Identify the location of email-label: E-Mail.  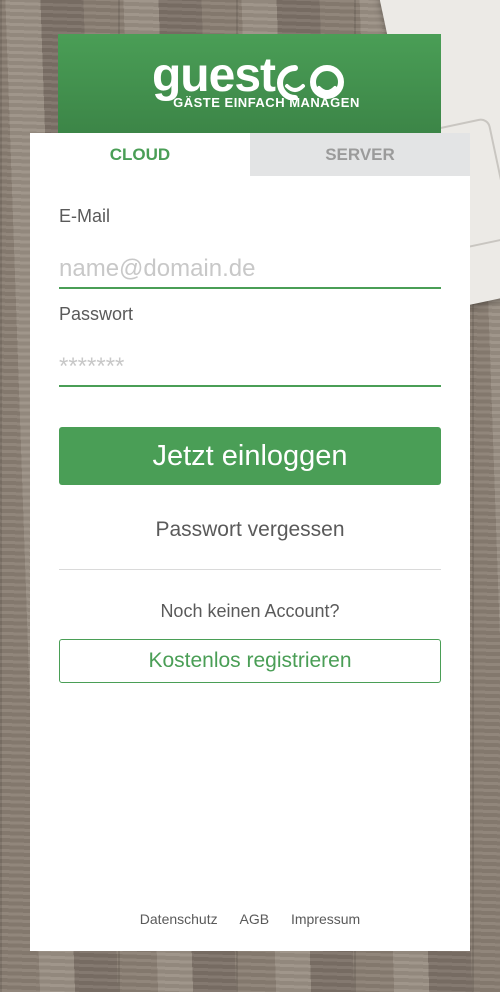
(85, 216).